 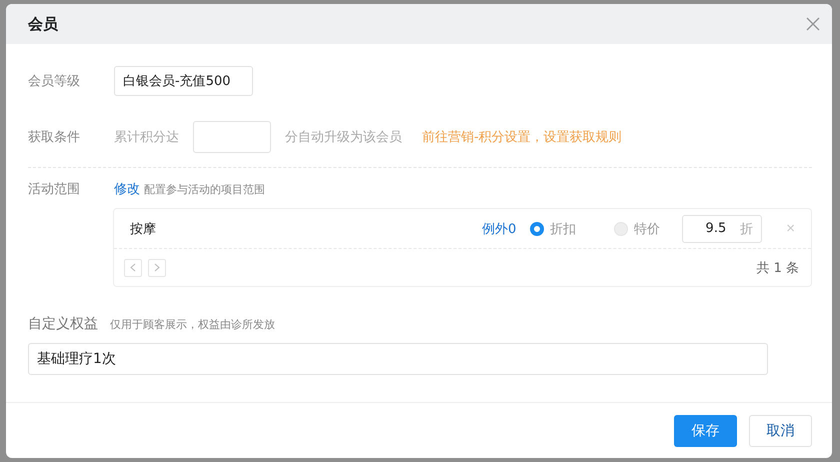 What do you see at coordinates (63, 324) in the screenshot?
I see `field-label: 自定义权益` at bounding box center [63, 324].